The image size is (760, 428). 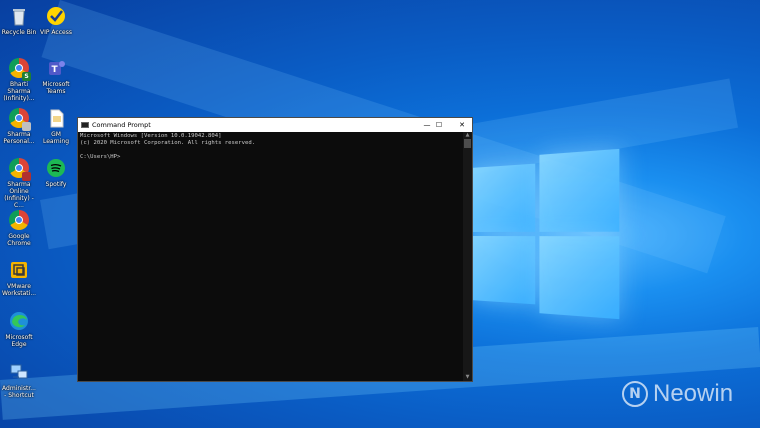 I want to click on admin-shortcut: Administr... - Shortcut, so click(x=19, y=380).